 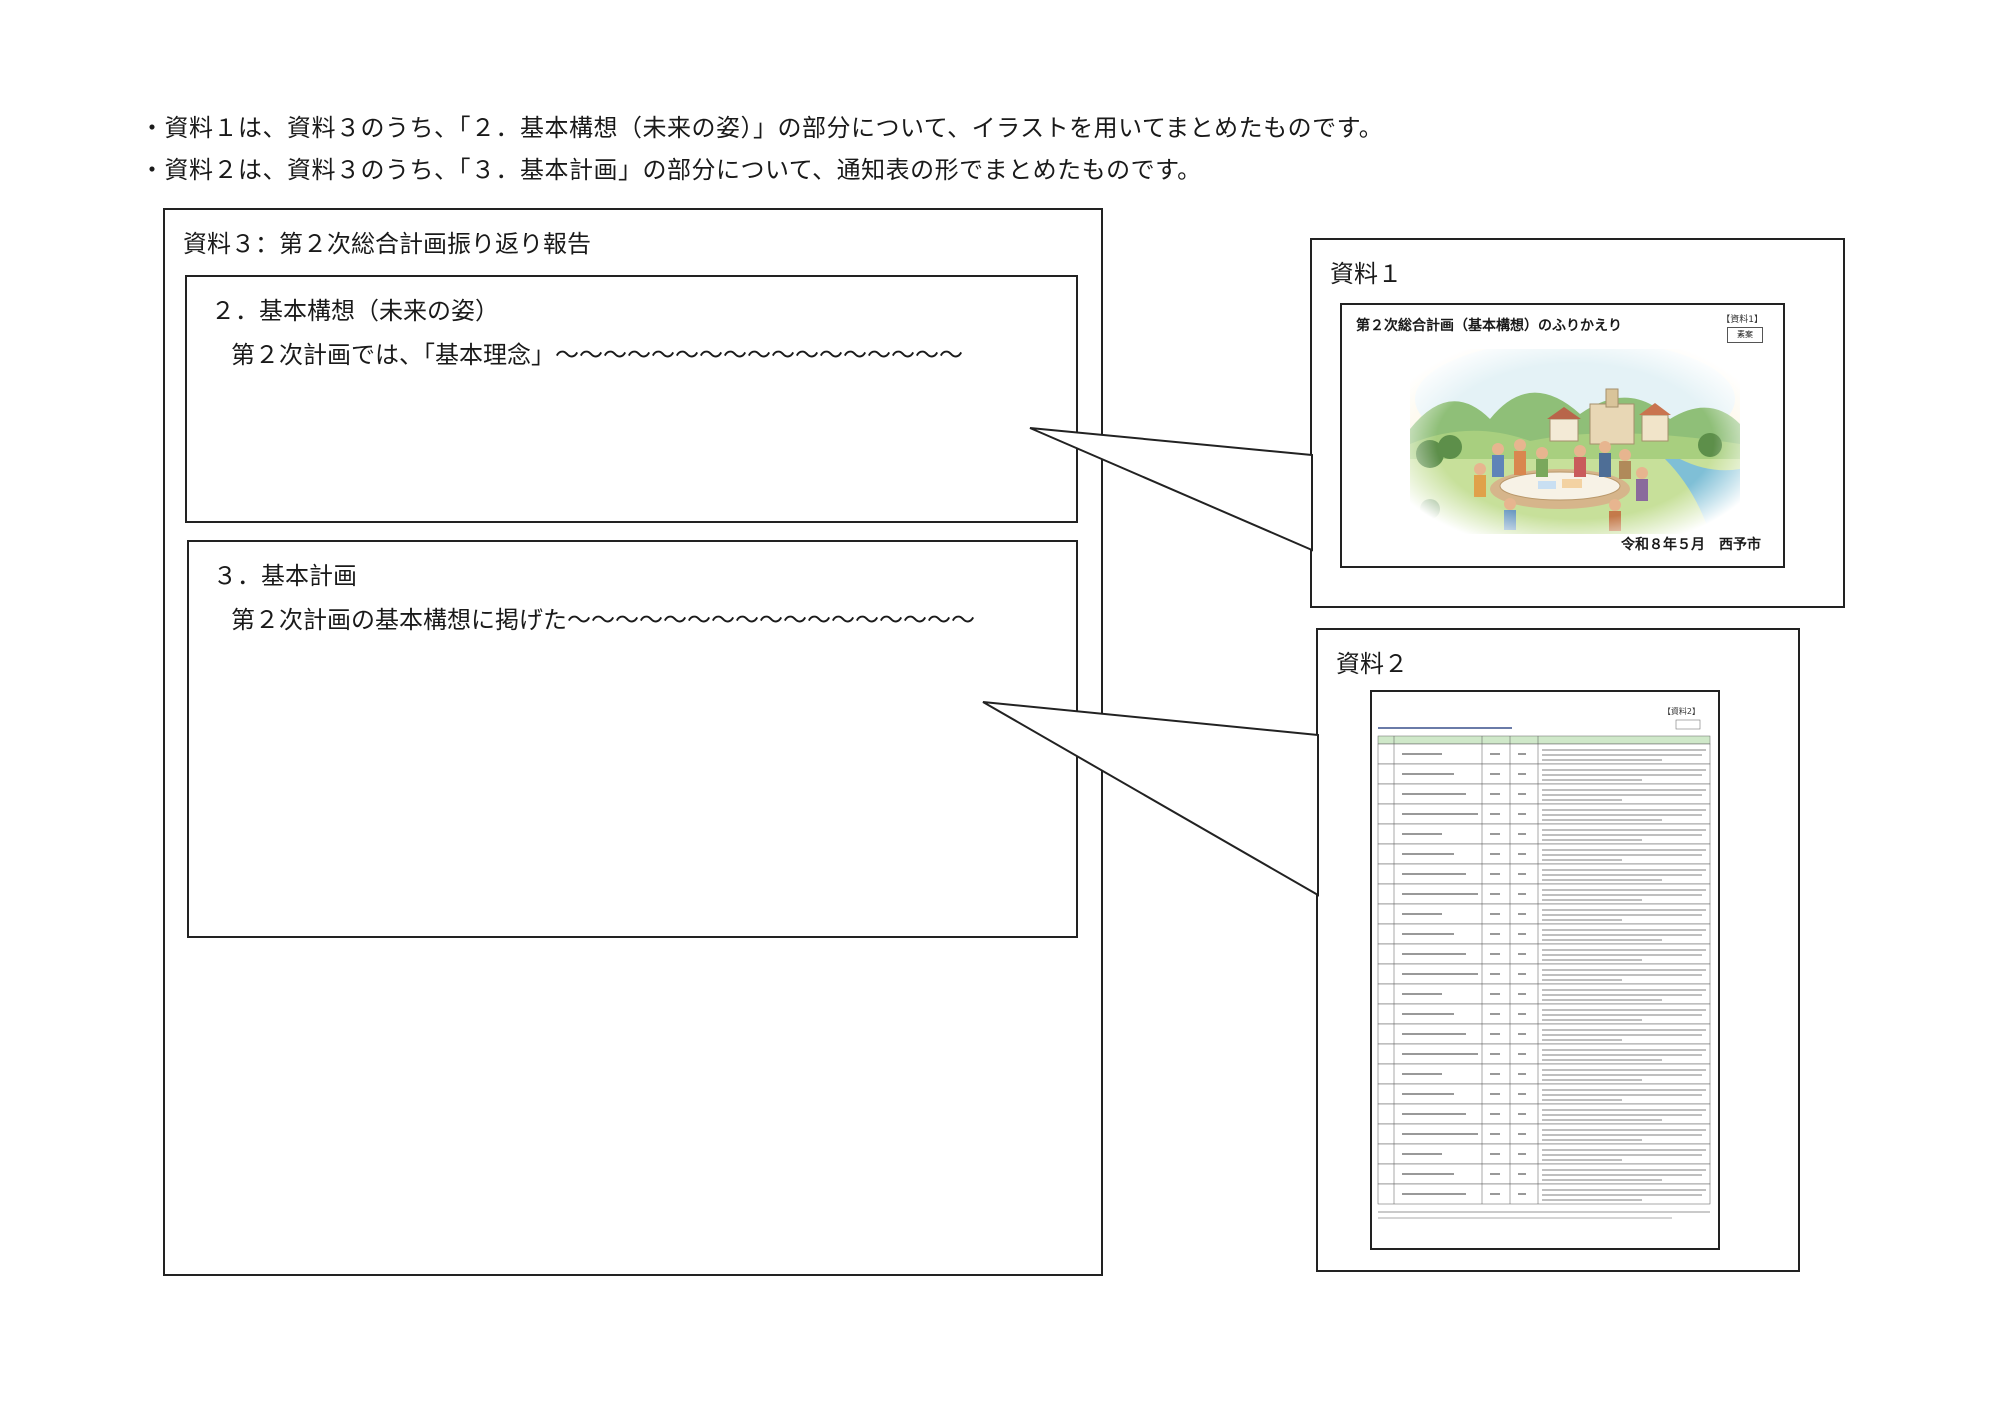 I want to click on section2-heading: ２．基本構想（未来の姿）, so click(x=355, y=311).